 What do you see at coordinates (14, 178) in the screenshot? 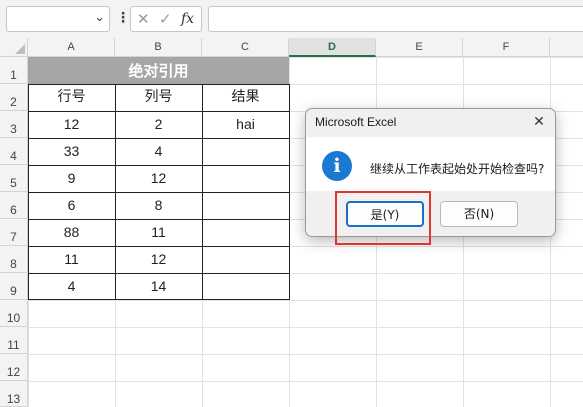
I see `row-header-5: 5` at bounding box center [14, 178].